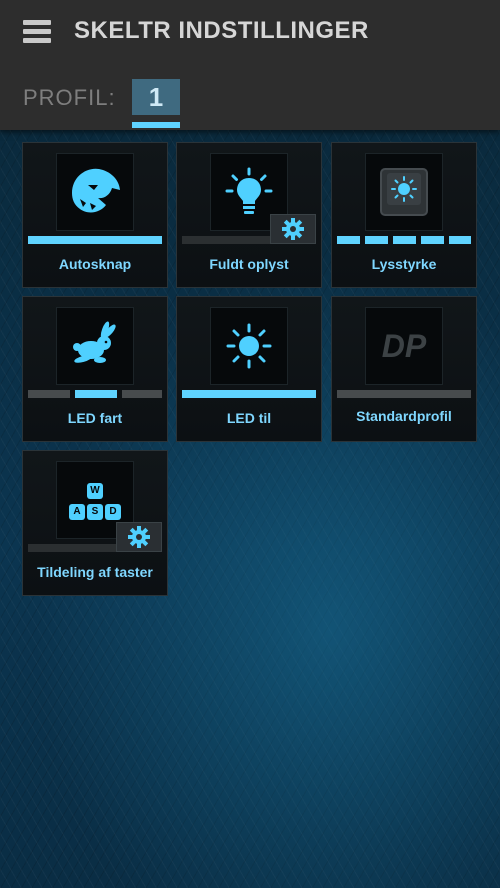 This screenshot has height=888, width=500. What do you see at coordinates (156, 125) in the screenshot?
I see `active-tab-indicator` at bounding box center [156, 125].